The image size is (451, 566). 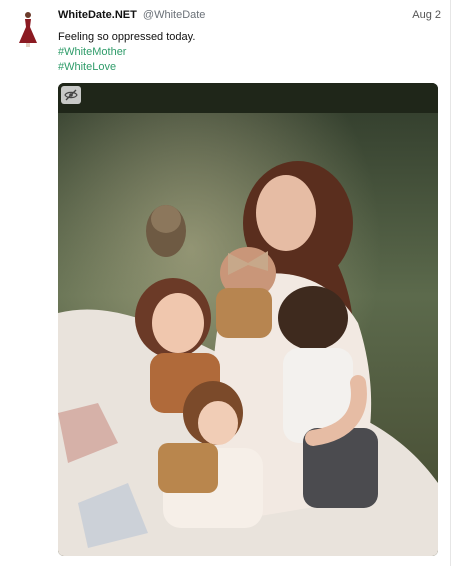 What do you see at coordinates (174, 15) in the screenshot?
I see `user-handle: @WhiteDate` at bounding box center [174, 15].